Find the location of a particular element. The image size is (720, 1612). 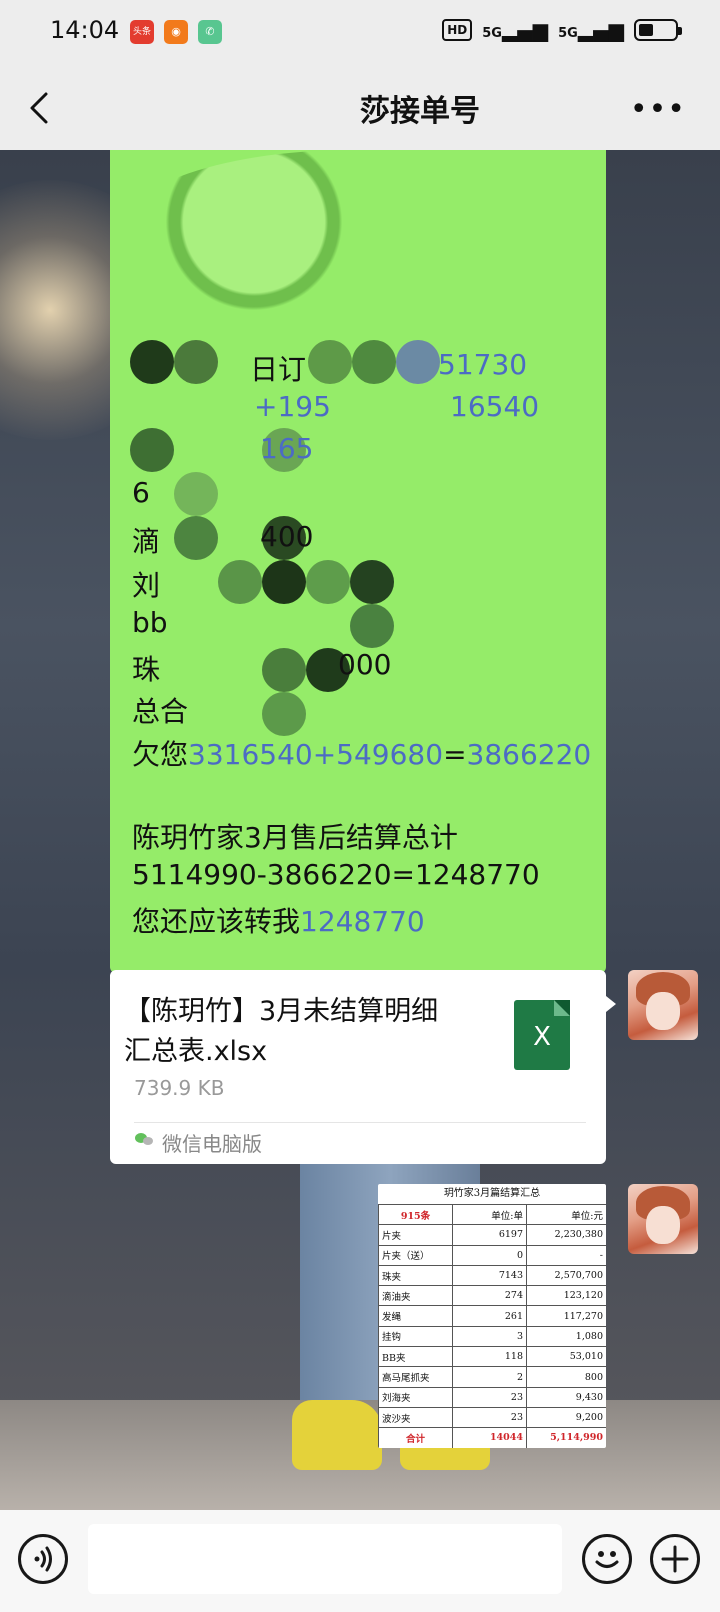

voice-wave-icon is located at coordinates (43, 1559).